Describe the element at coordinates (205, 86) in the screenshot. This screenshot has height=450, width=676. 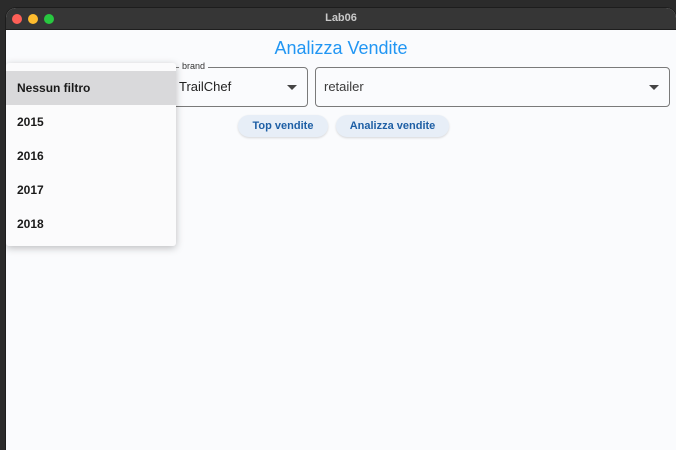
I see `brand-select-value: TrailChef` at that location.